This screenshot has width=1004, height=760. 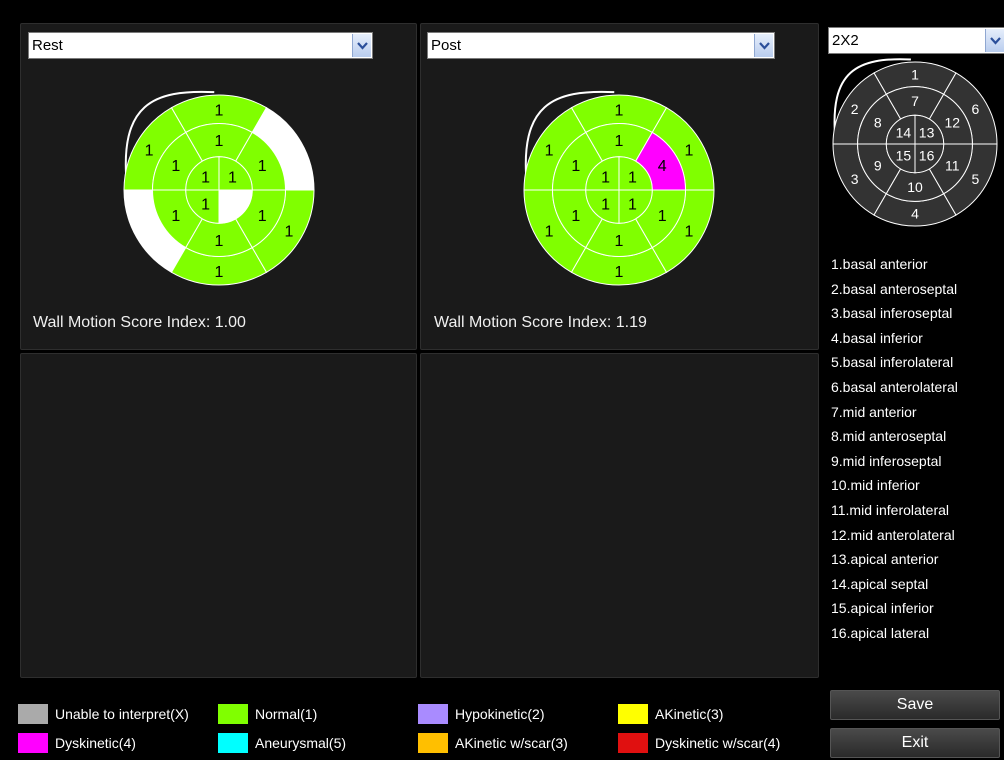 I want to click on legend-unable-to-interpret: Unable to interpret(X), so click(x=103, y=714).